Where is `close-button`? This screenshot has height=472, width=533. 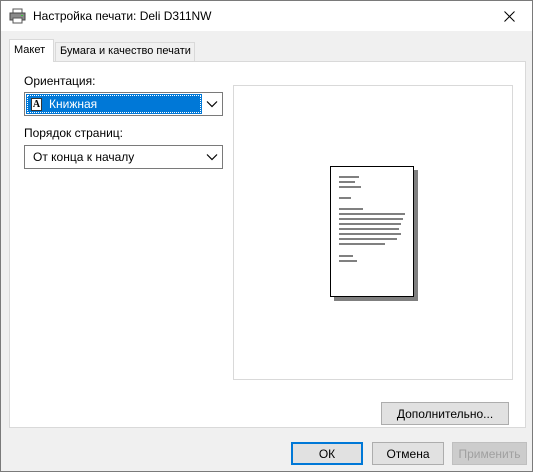
close-button is located at coordinates (509, 16).